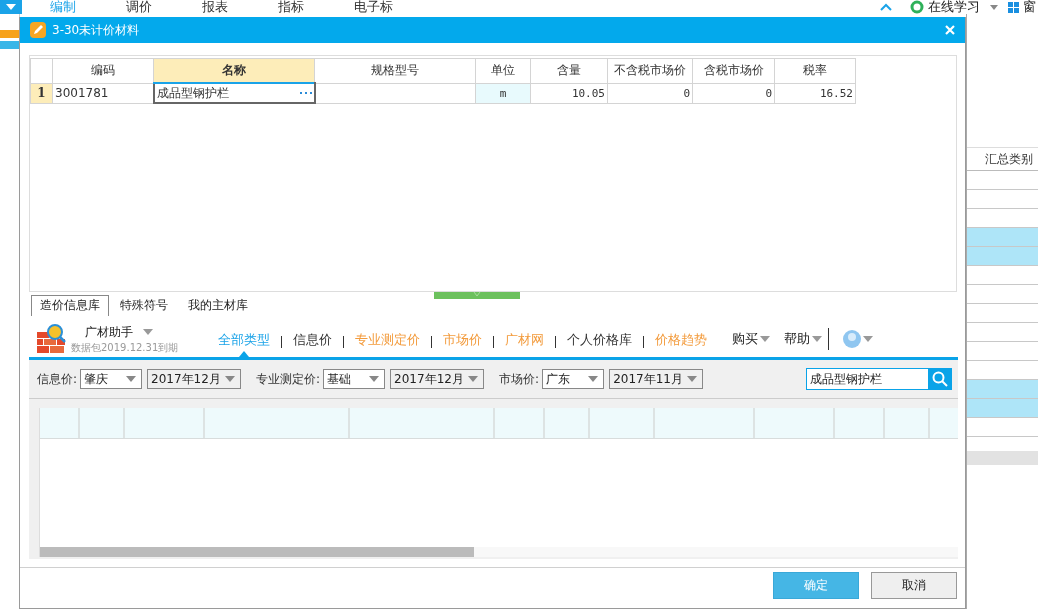 The width and height of the screenshot is (1038, 609). Describe the element at coordinates (733, 70) in the screenshot. I see `column-header: 含税市场价` at that location.